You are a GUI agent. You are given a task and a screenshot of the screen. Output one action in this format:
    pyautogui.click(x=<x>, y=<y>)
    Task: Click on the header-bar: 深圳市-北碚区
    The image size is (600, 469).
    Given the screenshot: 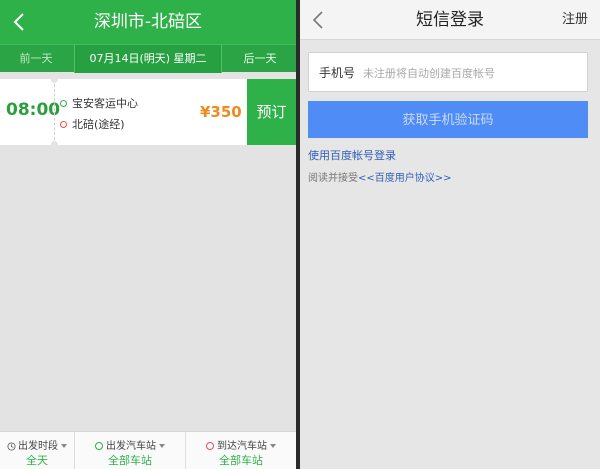 What is the action you would take?
    pyautogui.click(x=148, y=22)
    